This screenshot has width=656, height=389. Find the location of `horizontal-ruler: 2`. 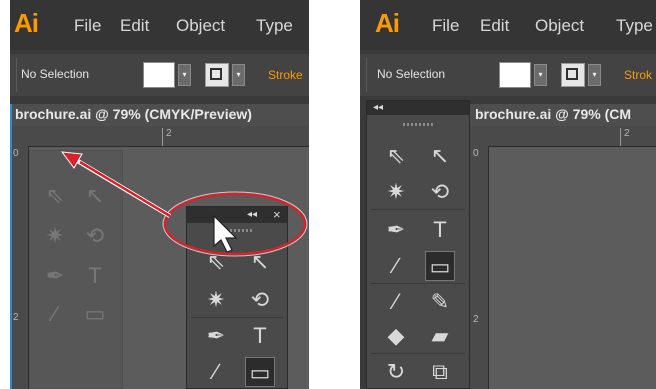

horizontal-ruler: 2 is located at coordinates (563, 136).